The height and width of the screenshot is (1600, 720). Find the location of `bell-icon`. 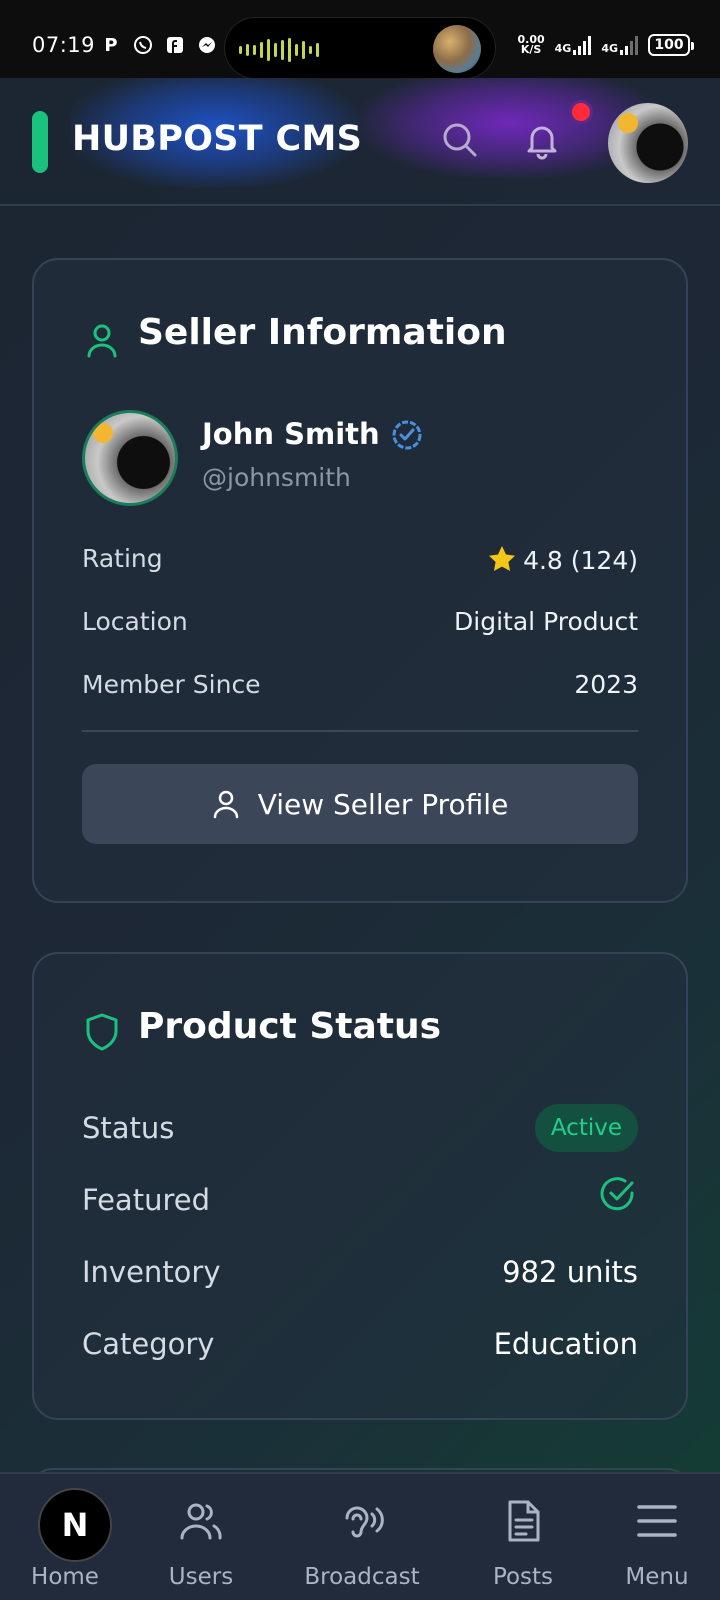

bell-icon is located at coordinates (542, 140).